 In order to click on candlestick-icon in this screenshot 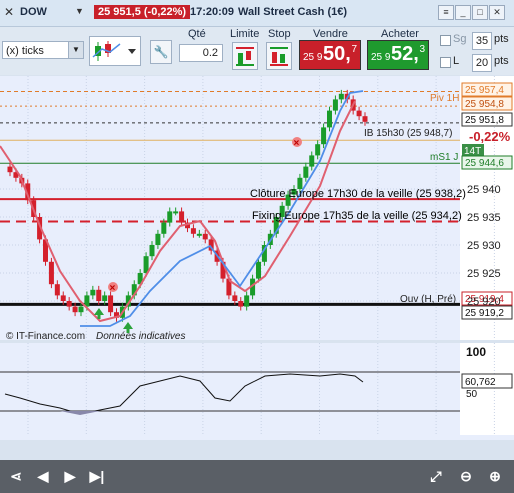, I will do `click(114, 51)`.